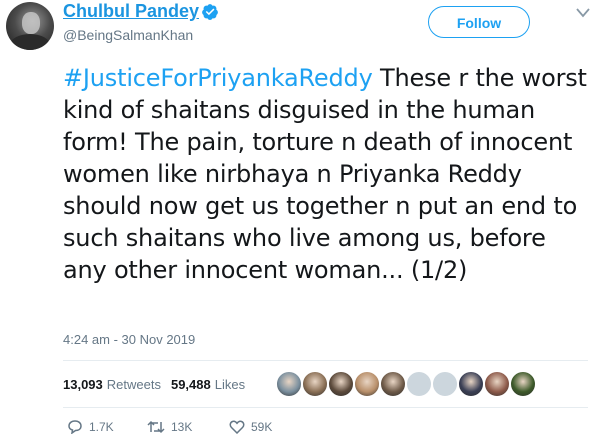  I want to click on author-name: Chulbul Pandey, so click(131, 11).